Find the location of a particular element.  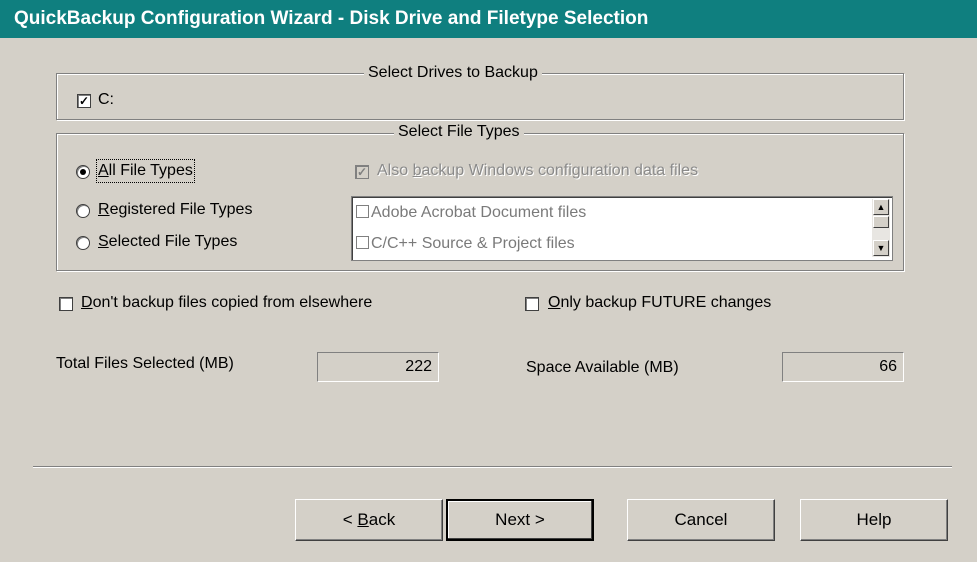

also-backup-windows-config-checkbox: ✓ is located at coordinates (362, 172).